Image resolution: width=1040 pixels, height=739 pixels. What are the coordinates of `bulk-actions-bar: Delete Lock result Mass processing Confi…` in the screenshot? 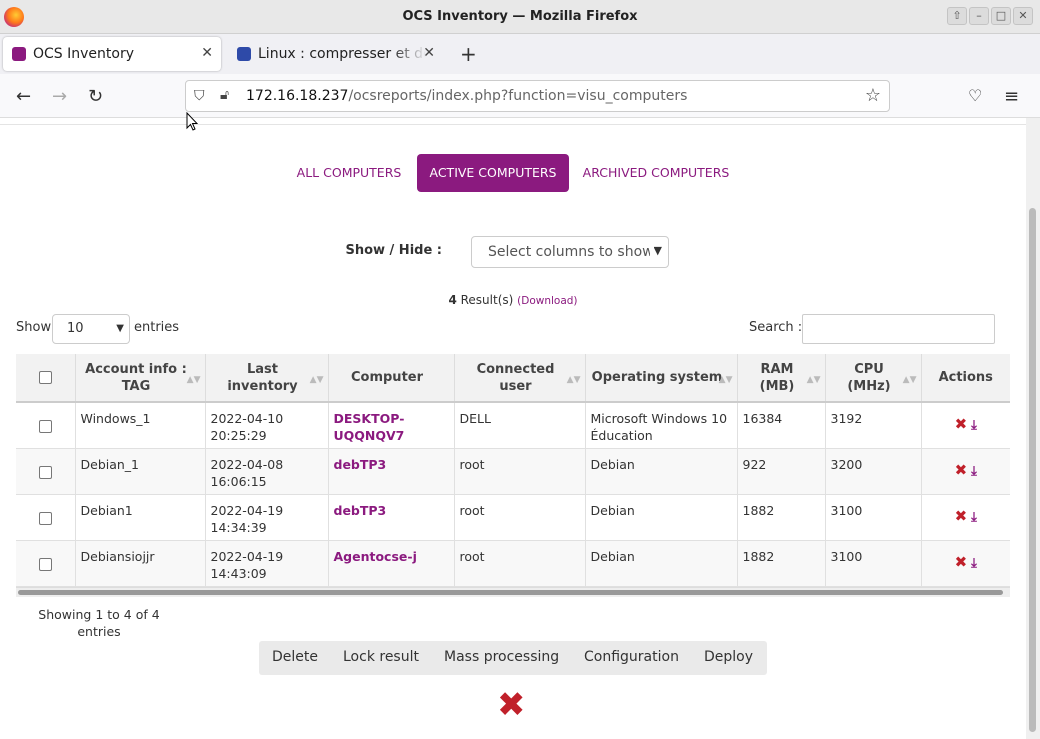 It's located at (513, 658).